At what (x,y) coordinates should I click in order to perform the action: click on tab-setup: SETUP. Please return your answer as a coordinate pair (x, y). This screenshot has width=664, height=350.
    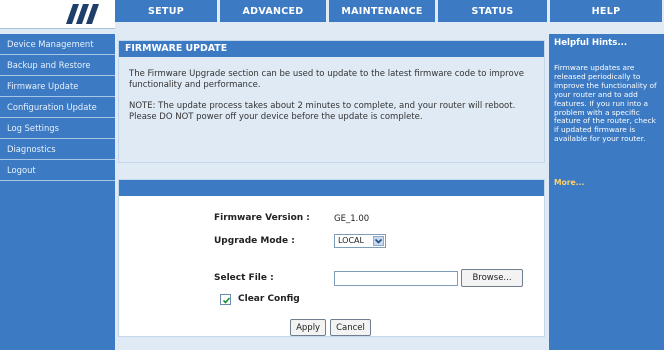
    Looking at the image, I should click on (166, 11).